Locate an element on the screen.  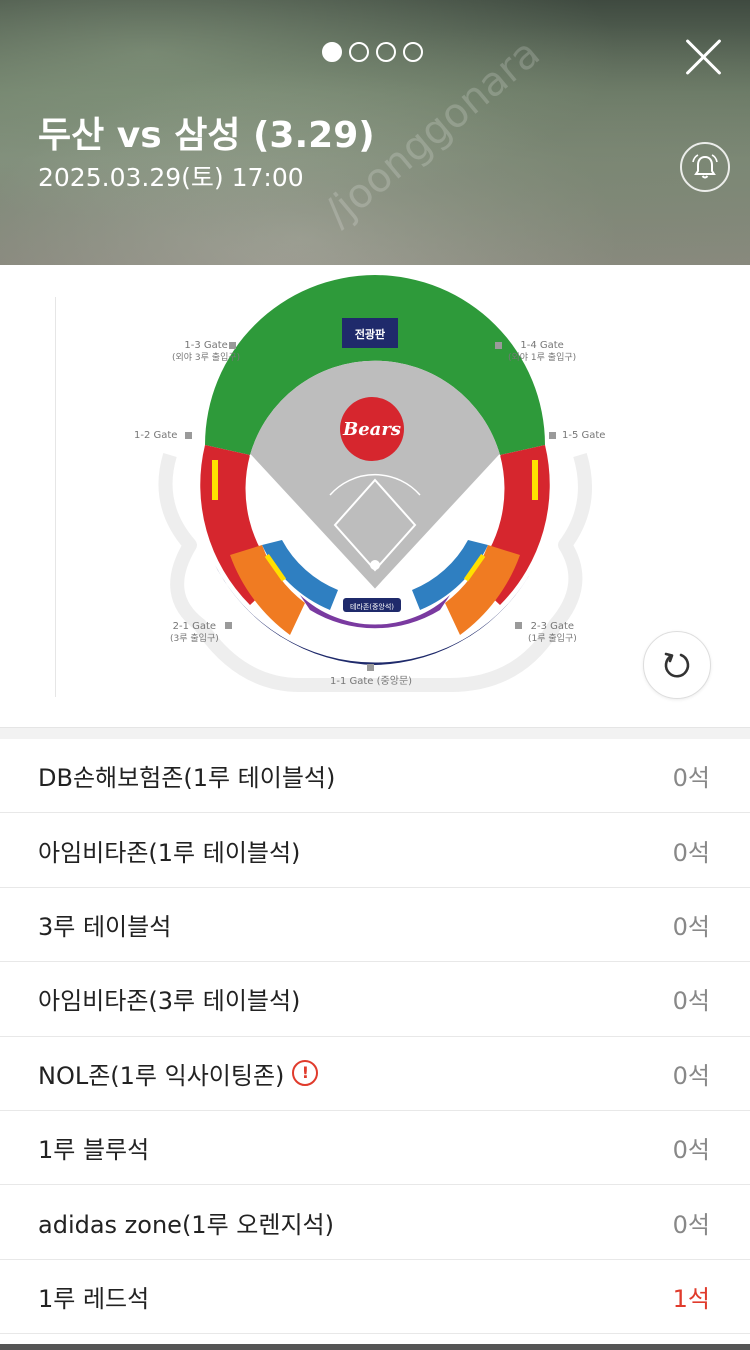
section-name: 아임비타존(1루 테이블석) is located at coordinates (169, 852).